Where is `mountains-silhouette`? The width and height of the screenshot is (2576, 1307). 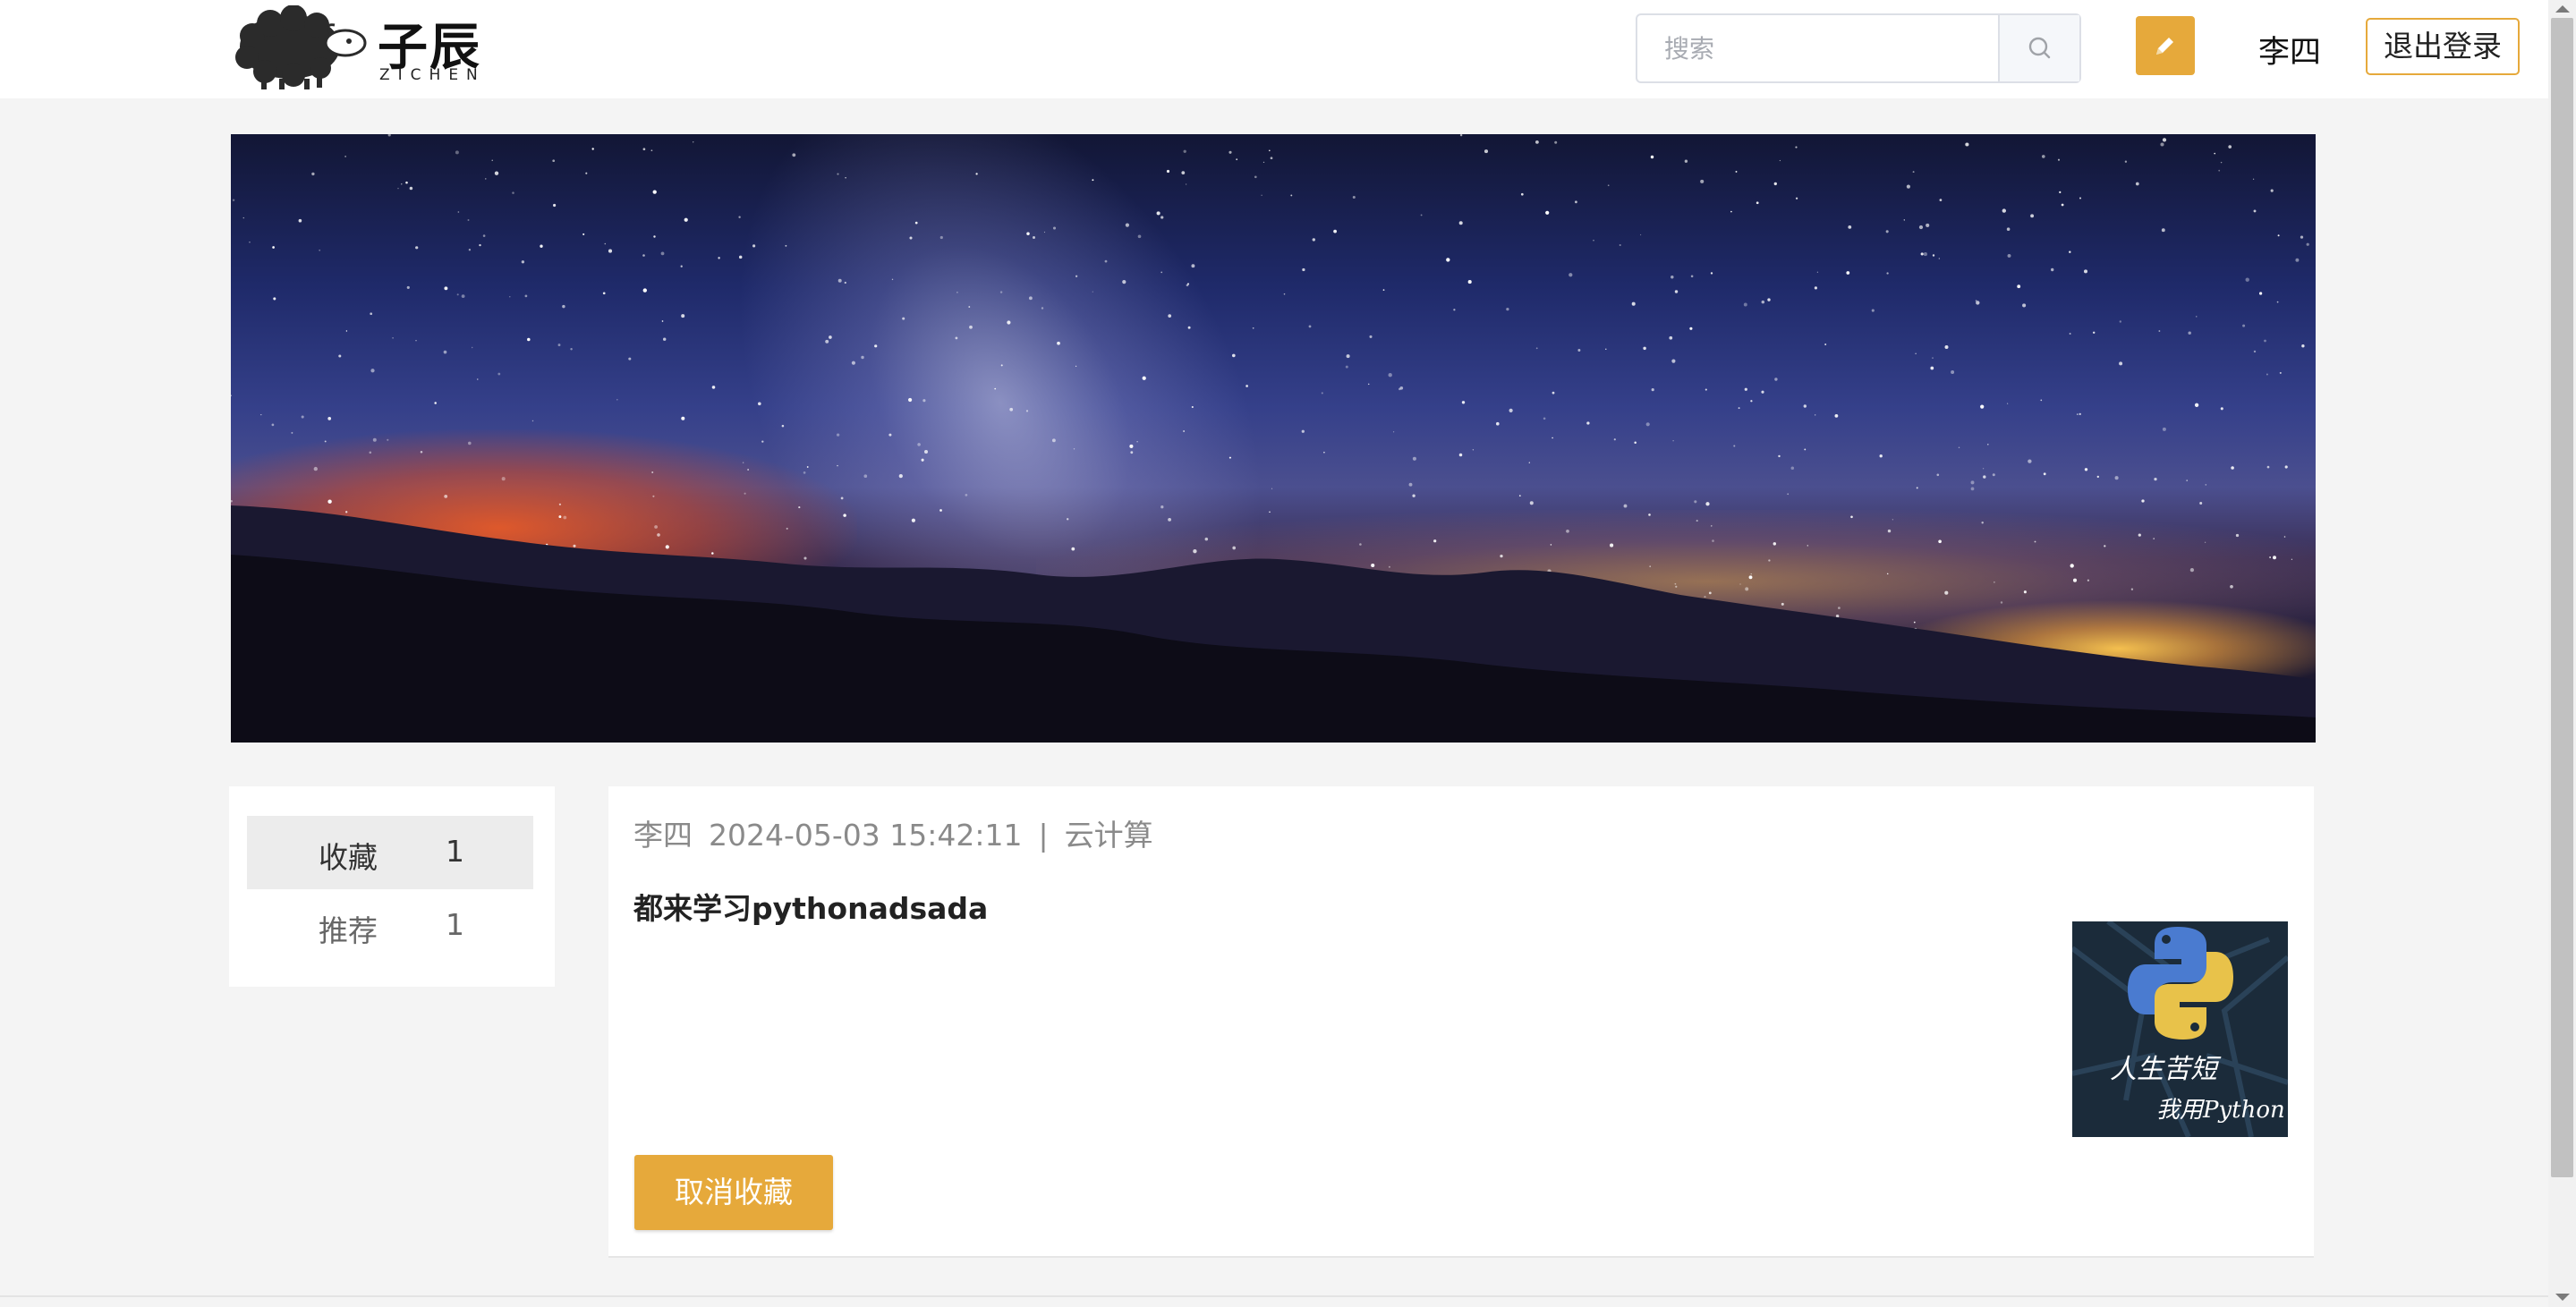
mountains-silhouette is located at coordinates (1273, 624).